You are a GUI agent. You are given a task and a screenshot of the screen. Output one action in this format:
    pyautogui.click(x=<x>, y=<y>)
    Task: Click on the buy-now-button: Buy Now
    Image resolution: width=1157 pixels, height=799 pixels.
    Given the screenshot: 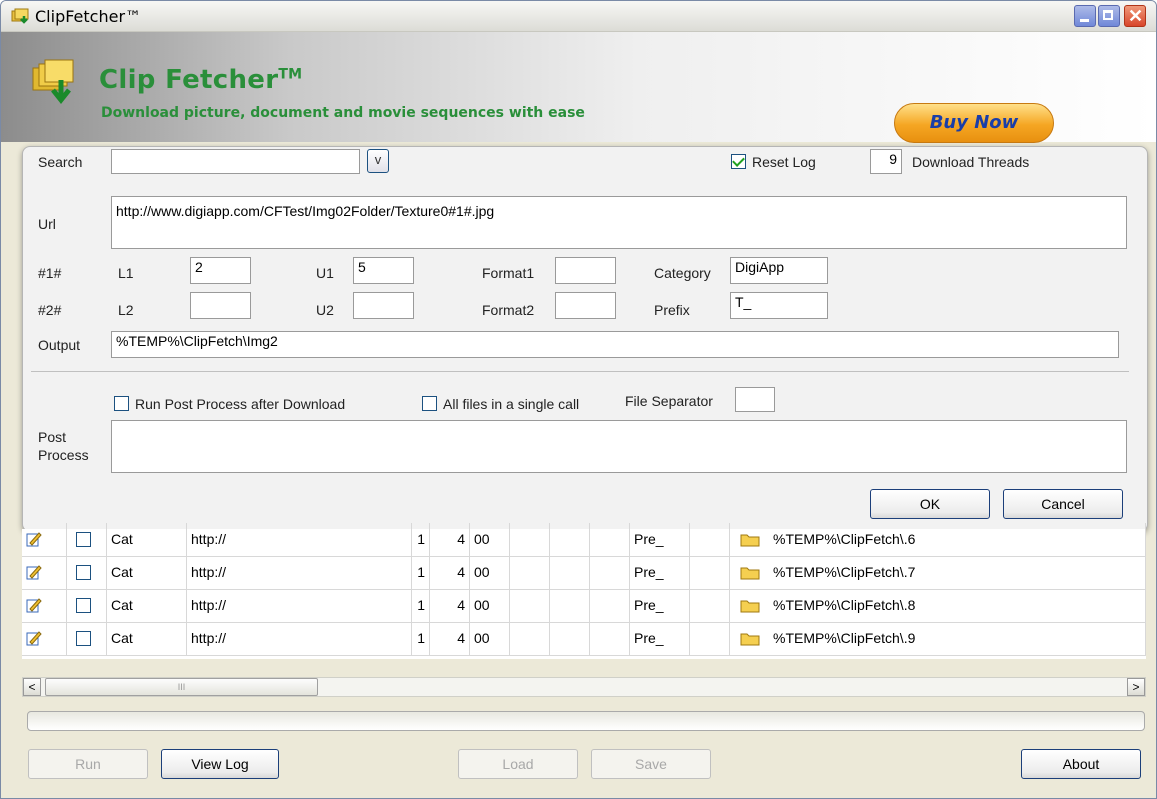 What is the action you would take?
    pyautogui.click(x=974, y=123)
    